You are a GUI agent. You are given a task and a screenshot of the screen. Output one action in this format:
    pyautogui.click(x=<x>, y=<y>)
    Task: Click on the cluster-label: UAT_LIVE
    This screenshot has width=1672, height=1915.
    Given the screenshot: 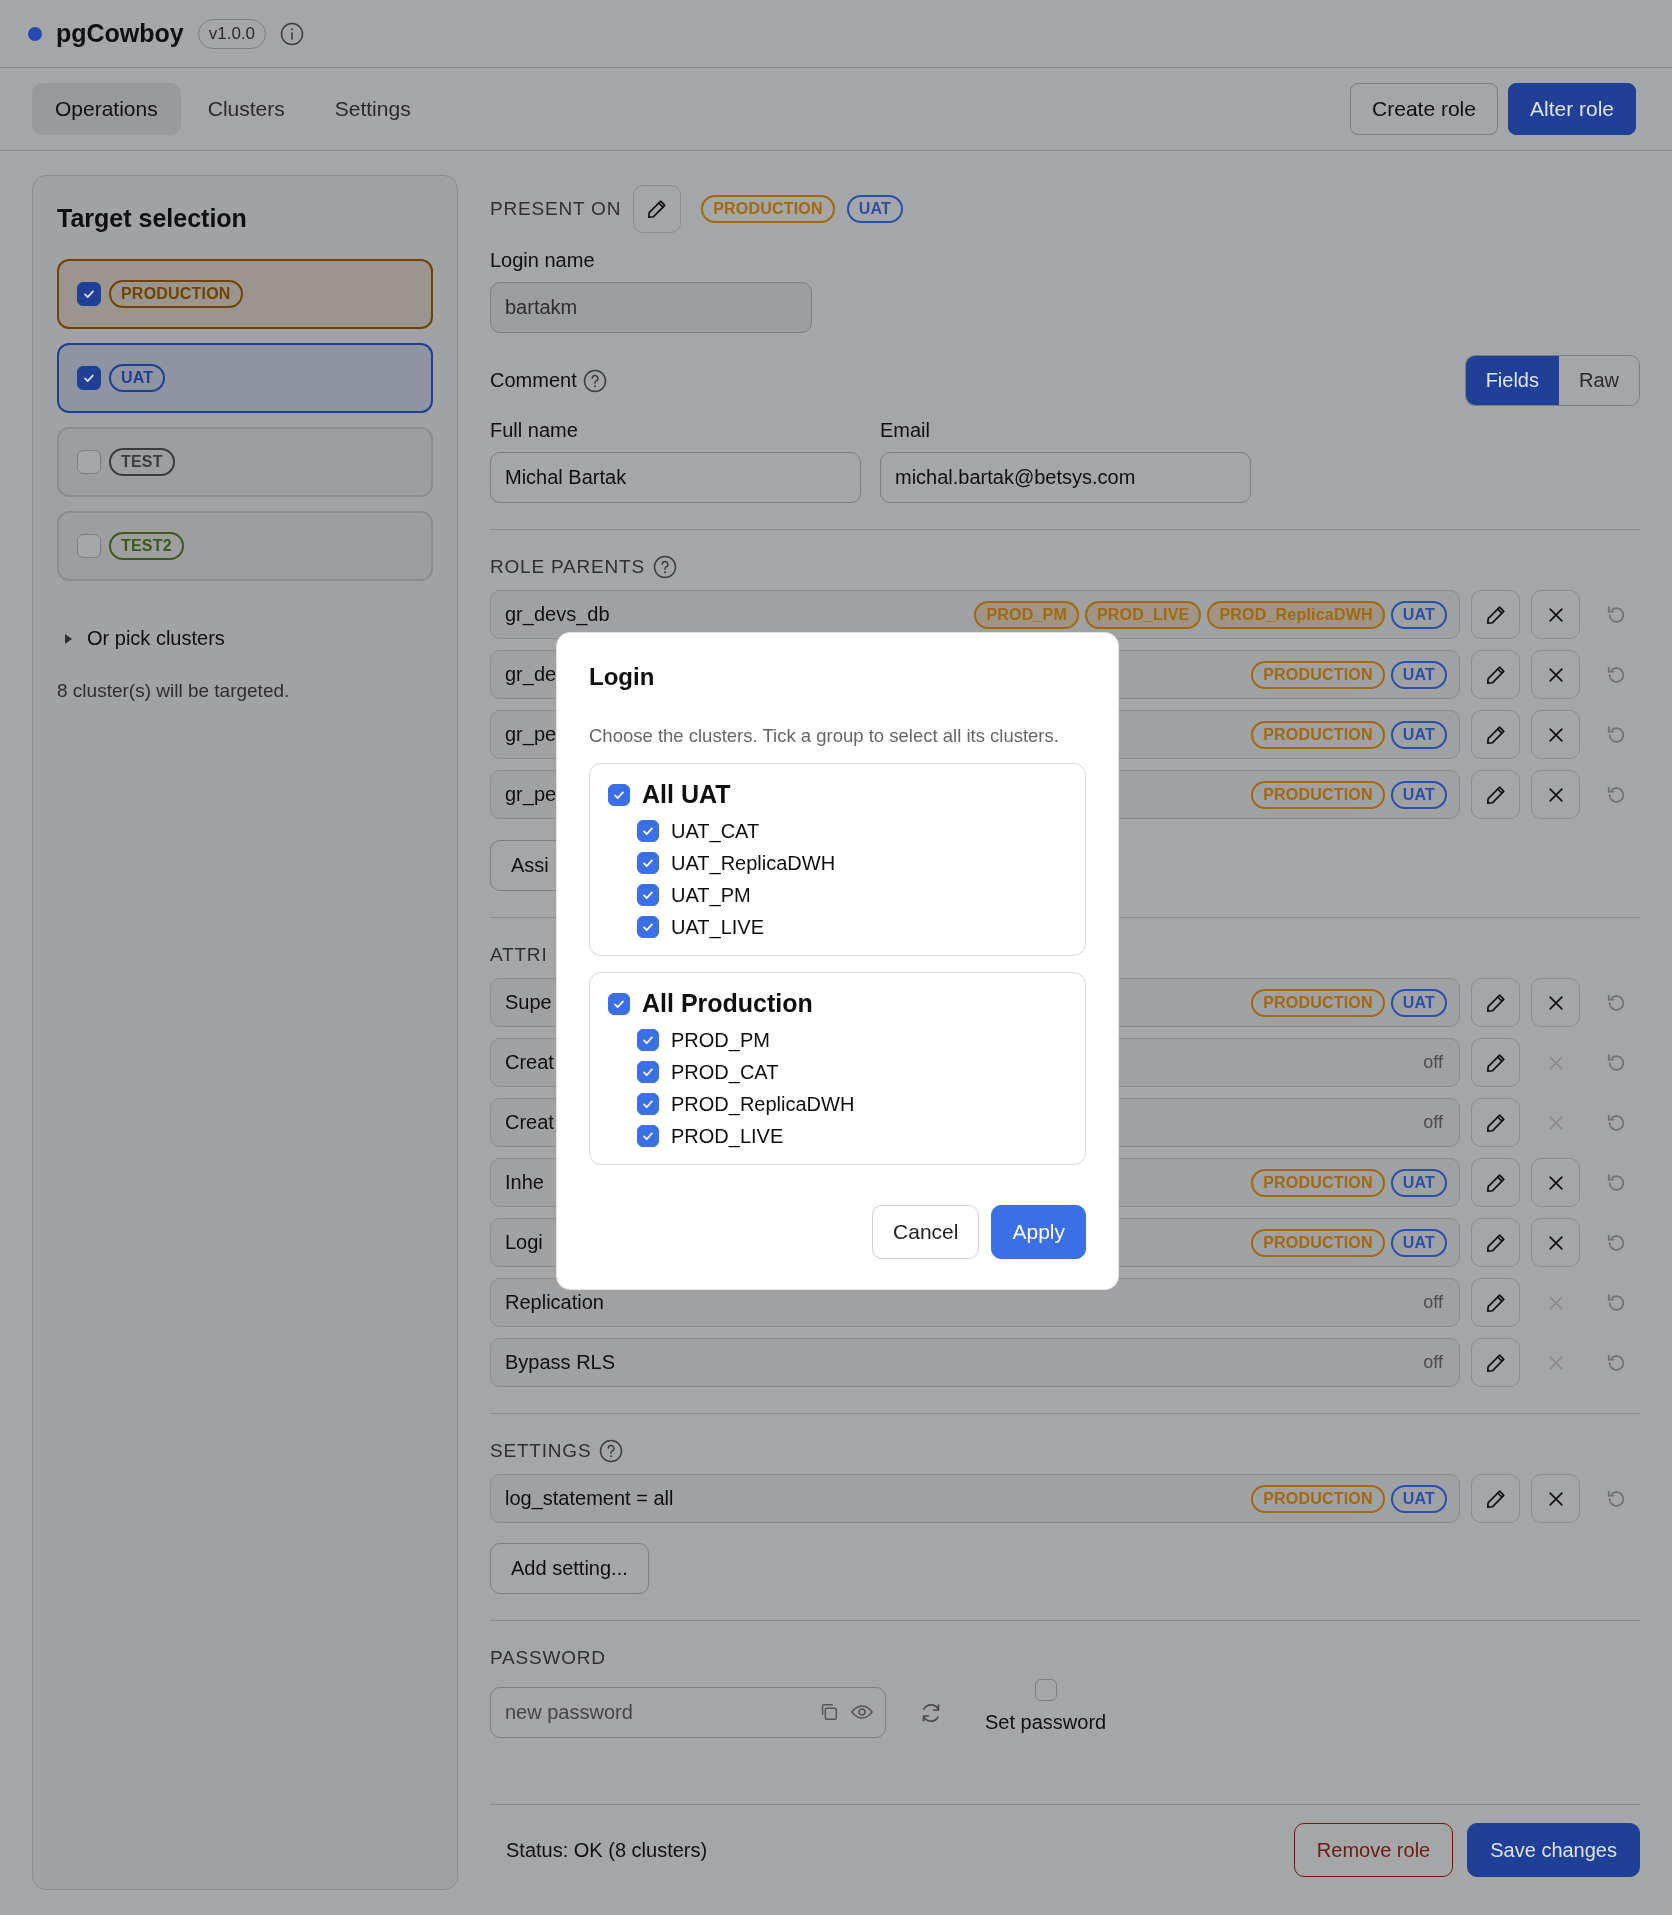 What is the action you would take?
    pyautogui.click(x=717, y=927)
    